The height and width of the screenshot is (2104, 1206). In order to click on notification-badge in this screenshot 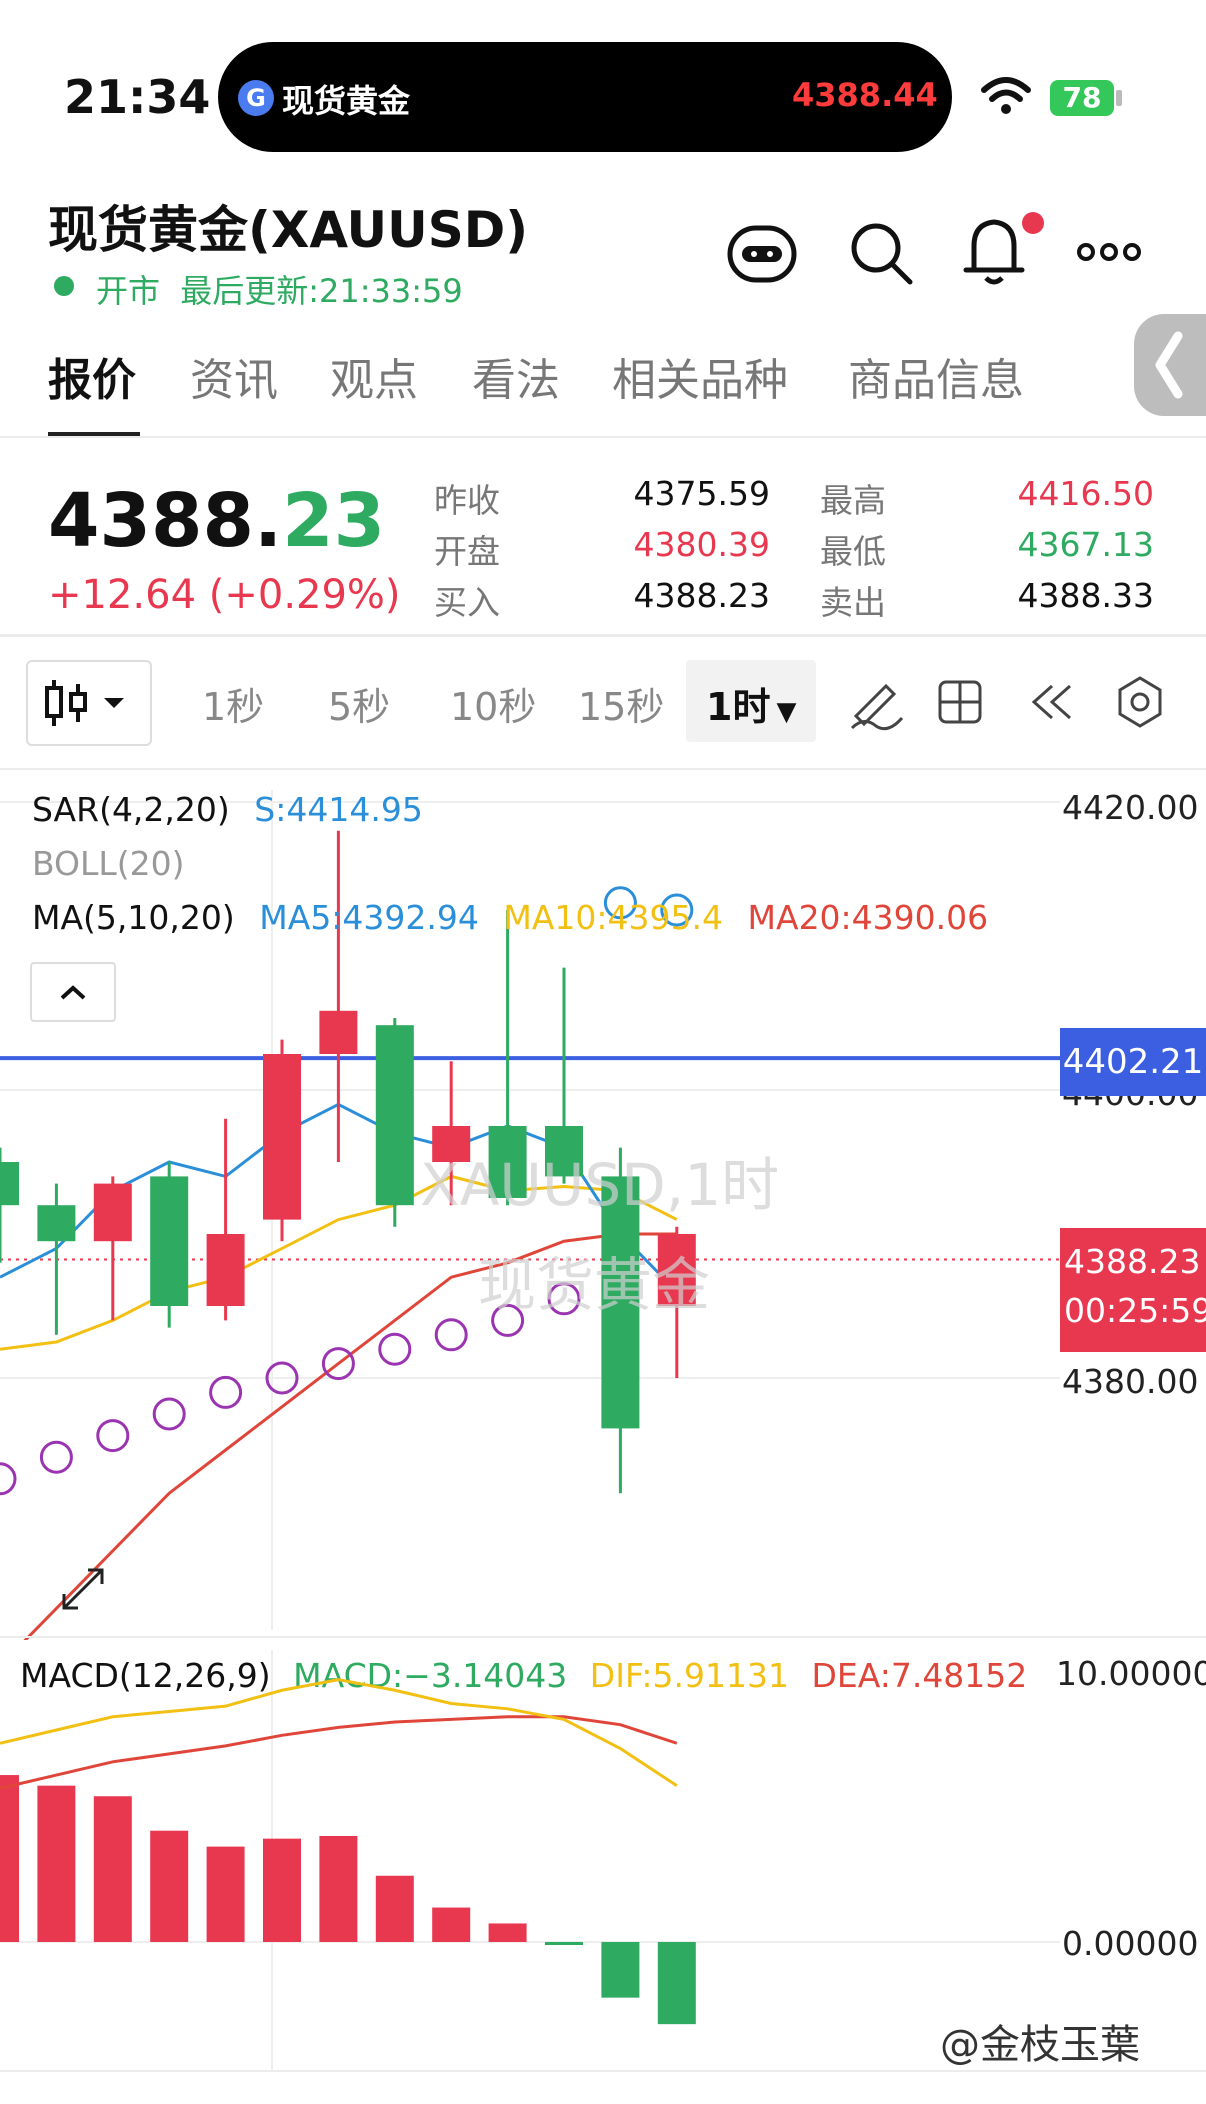, I will do `click(1033, 223)`.